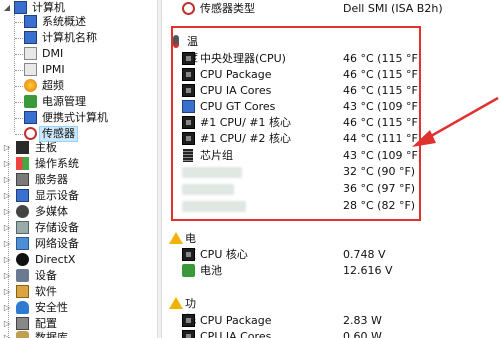 The image size is (500, 338). Describe the element at coordinates (22, 291) in the screenshot. I see `software-icon` at that location.